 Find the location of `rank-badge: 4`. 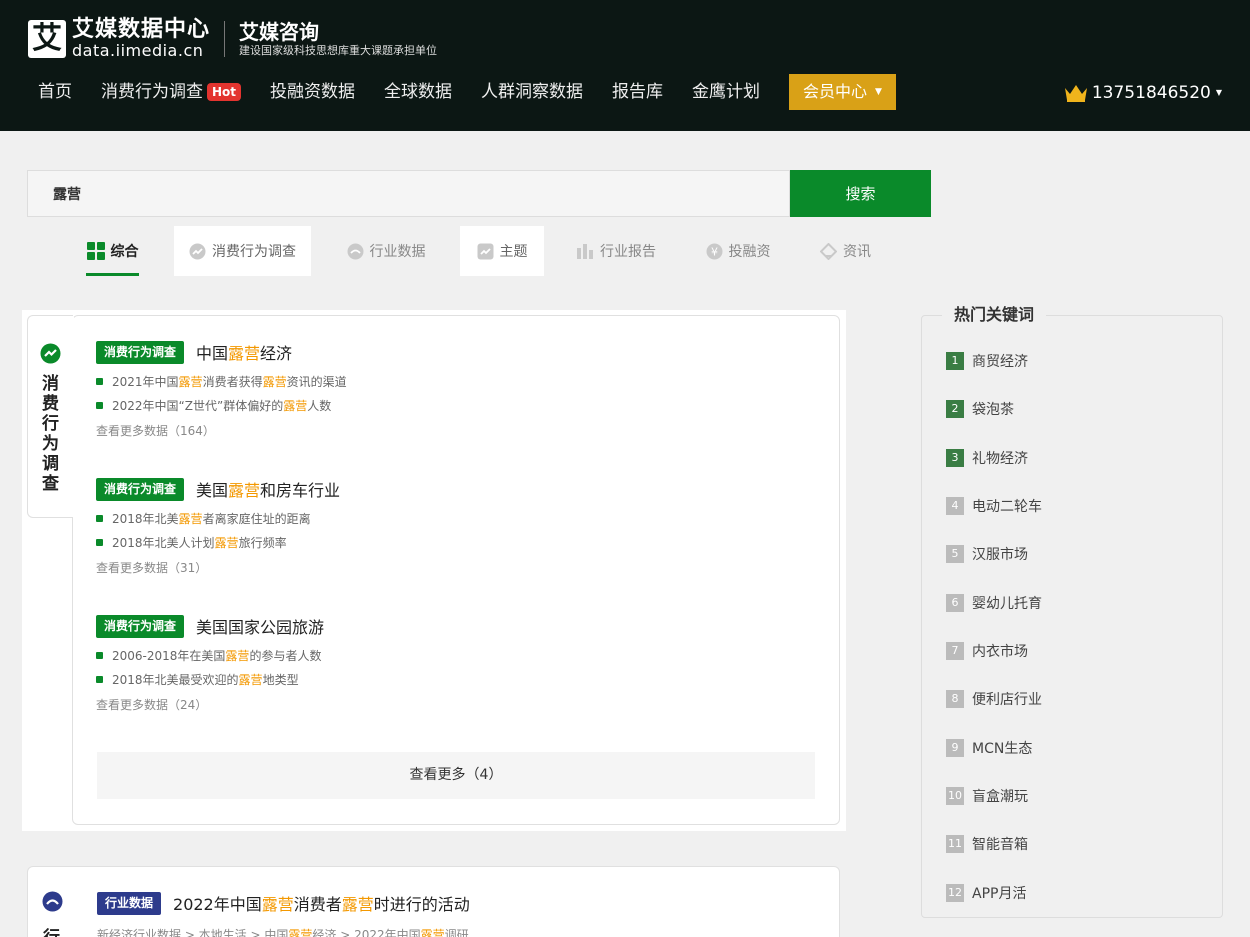

rank-badge: 4 is located at coordinates (955, 506).